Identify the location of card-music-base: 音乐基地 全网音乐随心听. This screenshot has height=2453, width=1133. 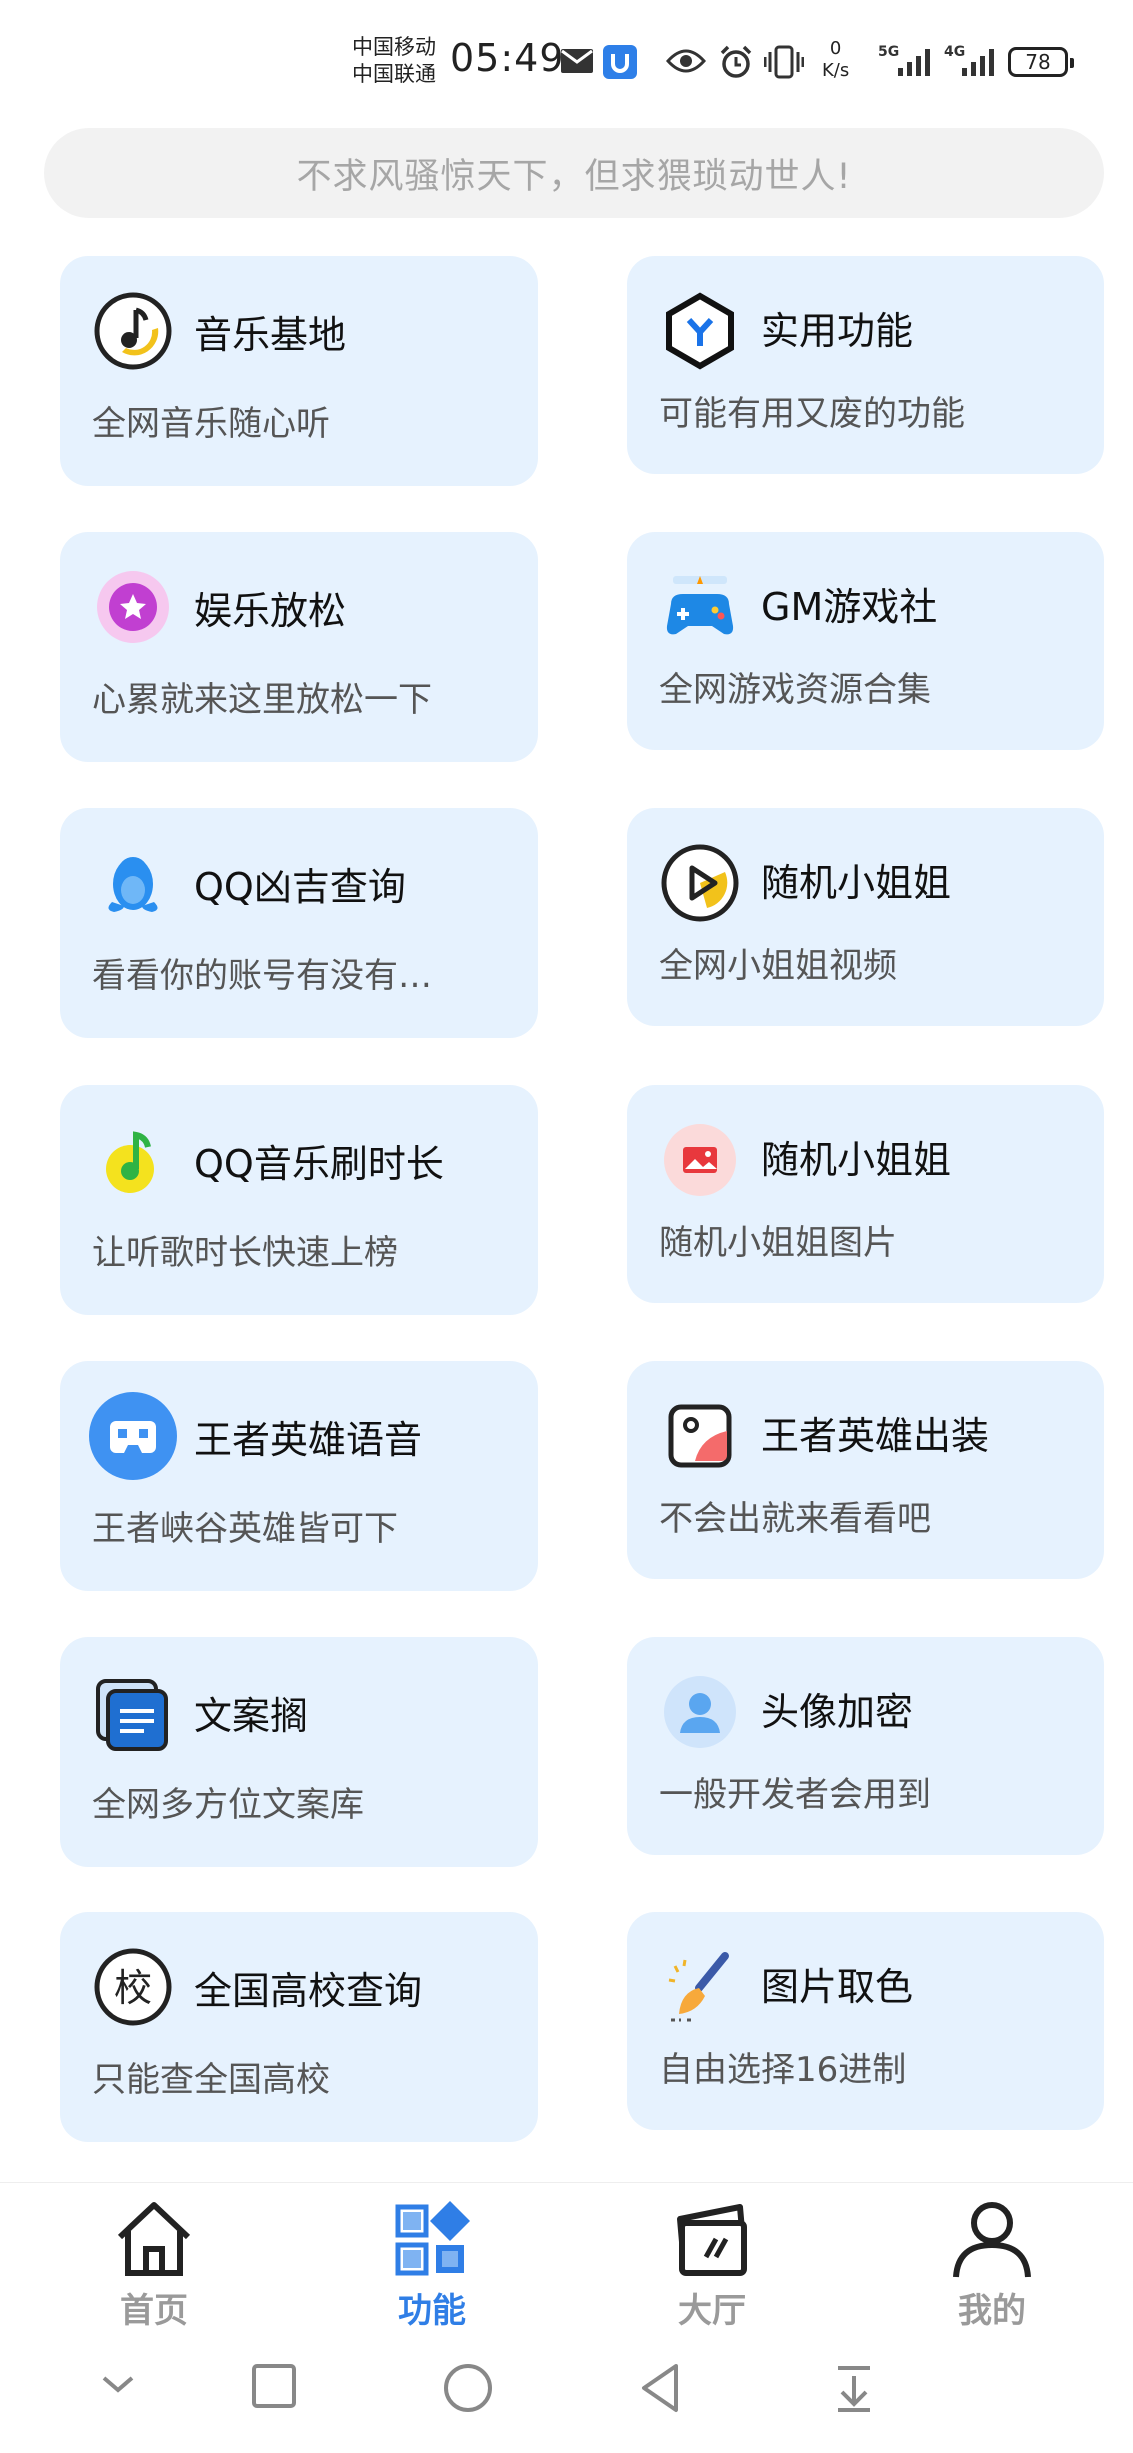
(299, 371).